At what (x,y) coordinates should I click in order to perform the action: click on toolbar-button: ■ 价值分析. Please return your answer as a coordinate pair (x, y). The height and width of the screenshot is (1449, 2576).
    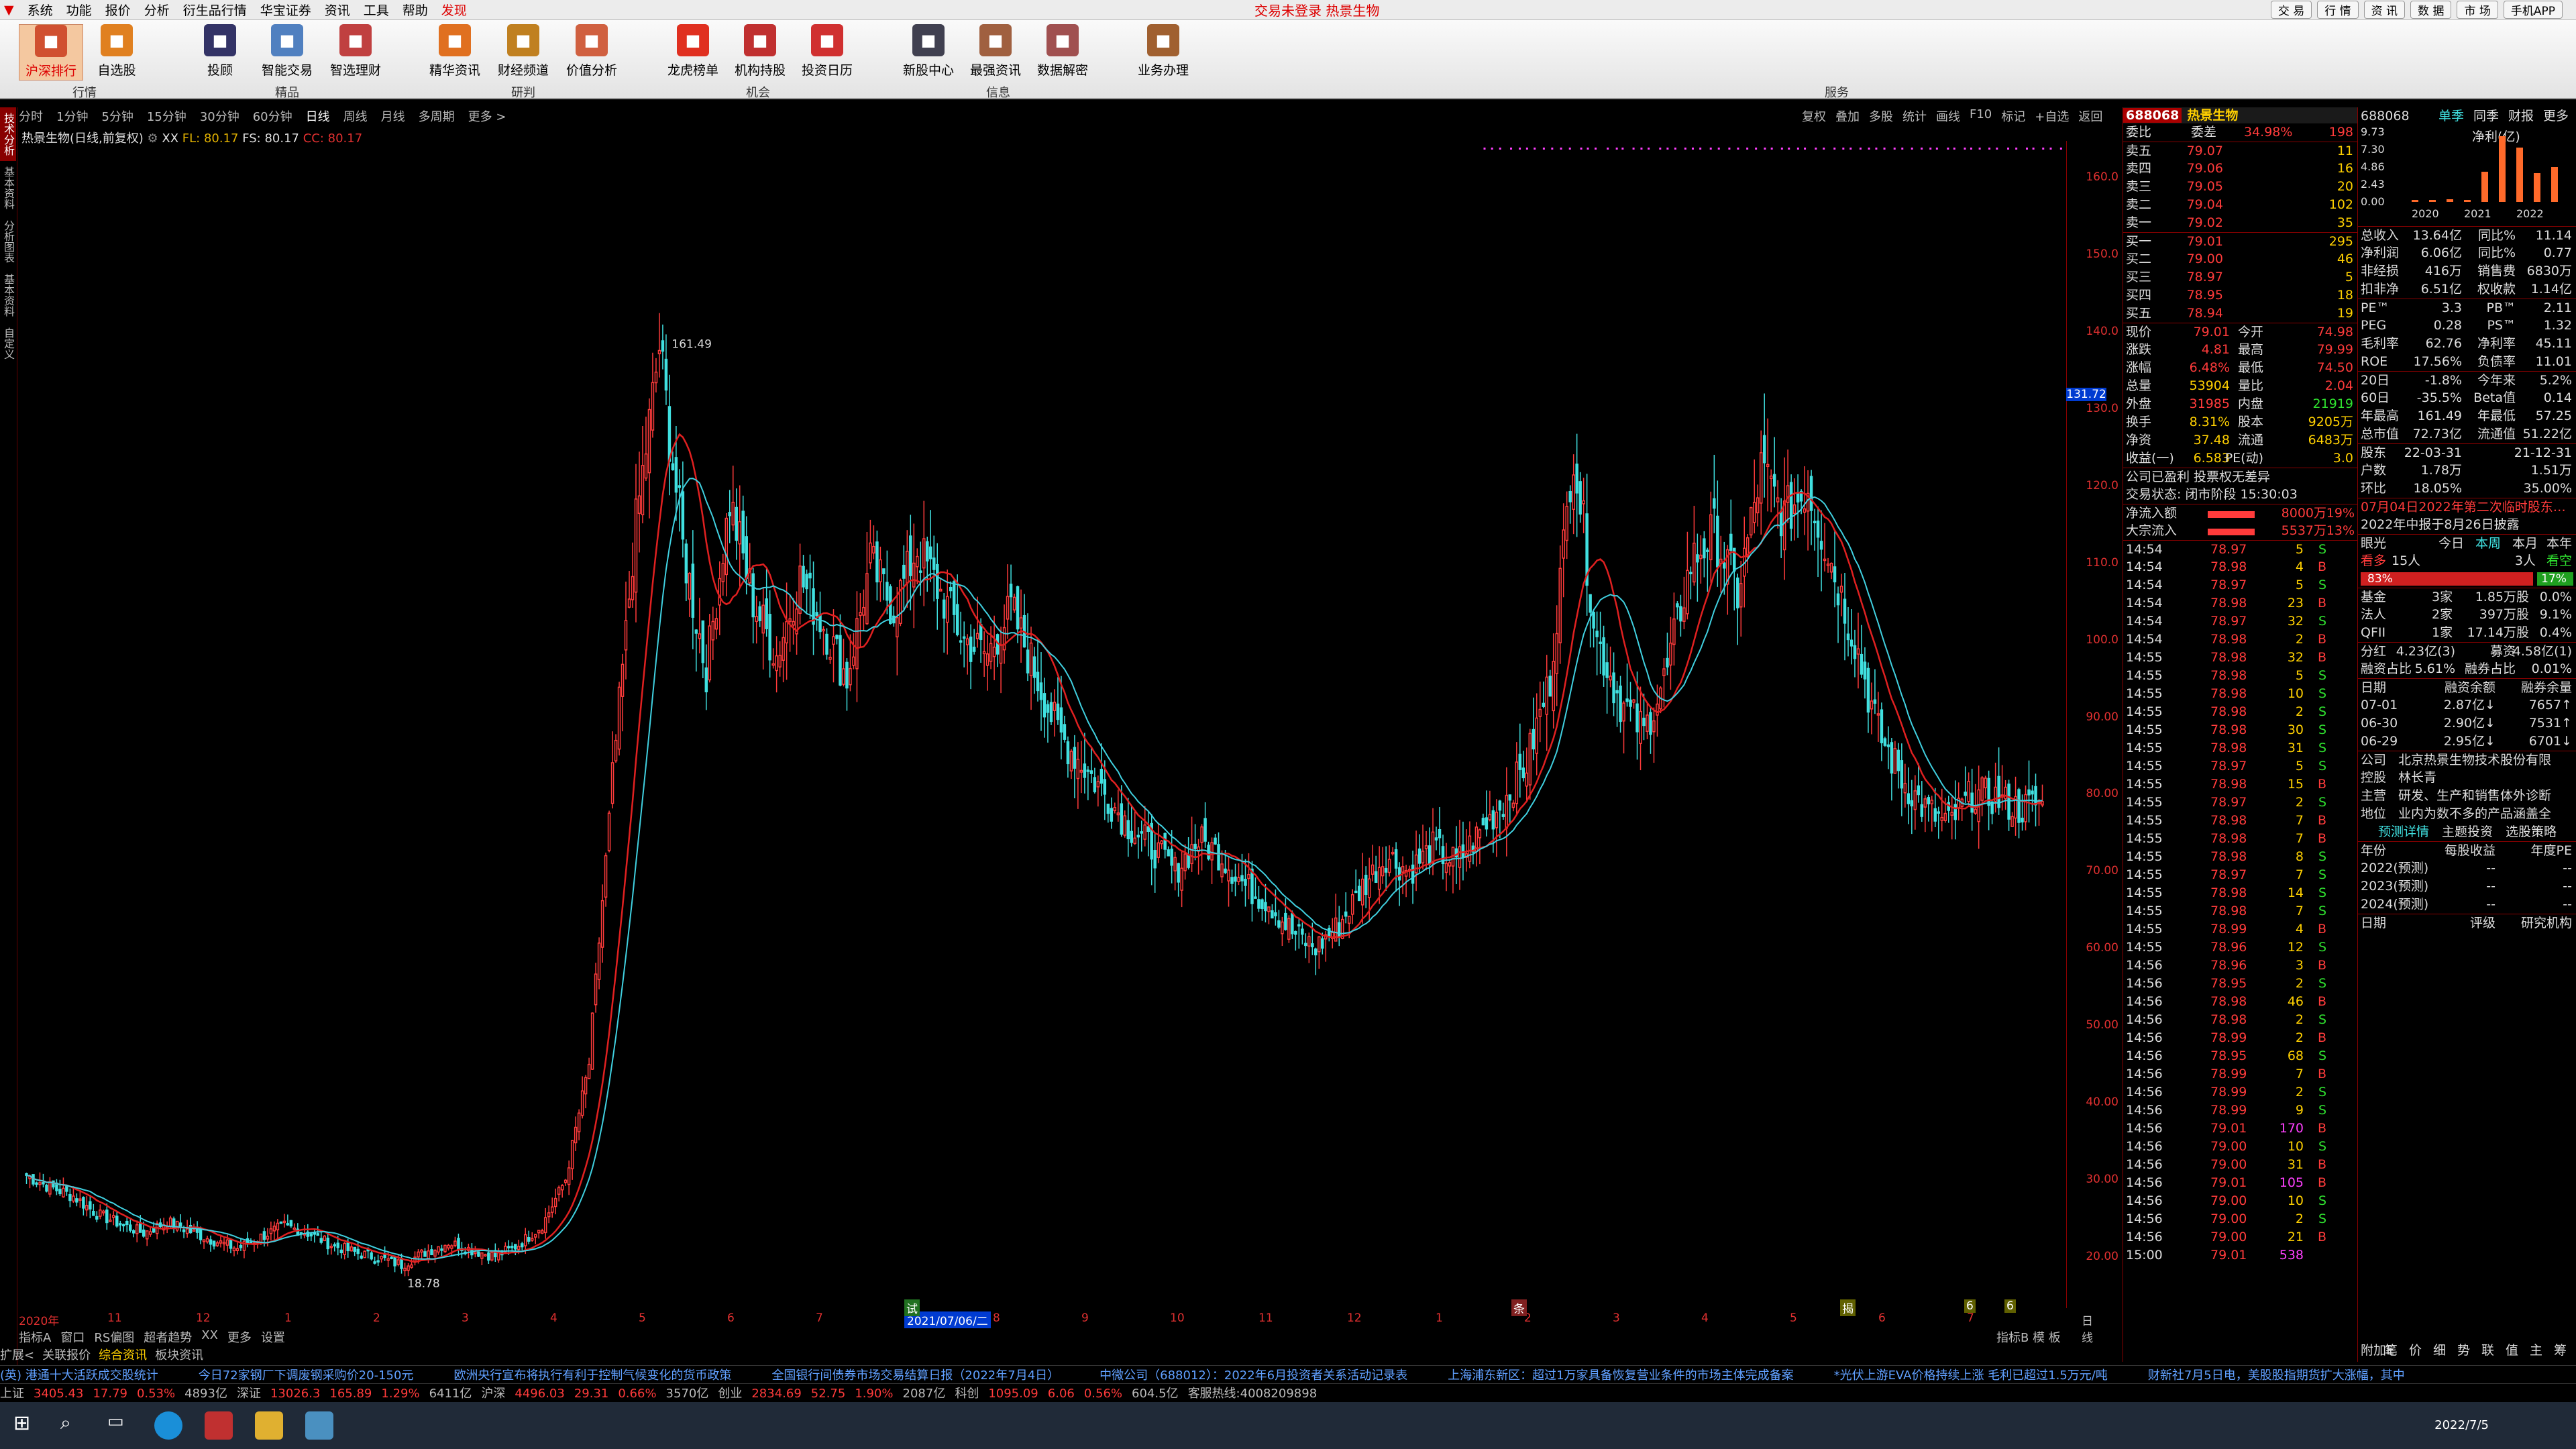
    Looking at the image, I should click on (591, 51).